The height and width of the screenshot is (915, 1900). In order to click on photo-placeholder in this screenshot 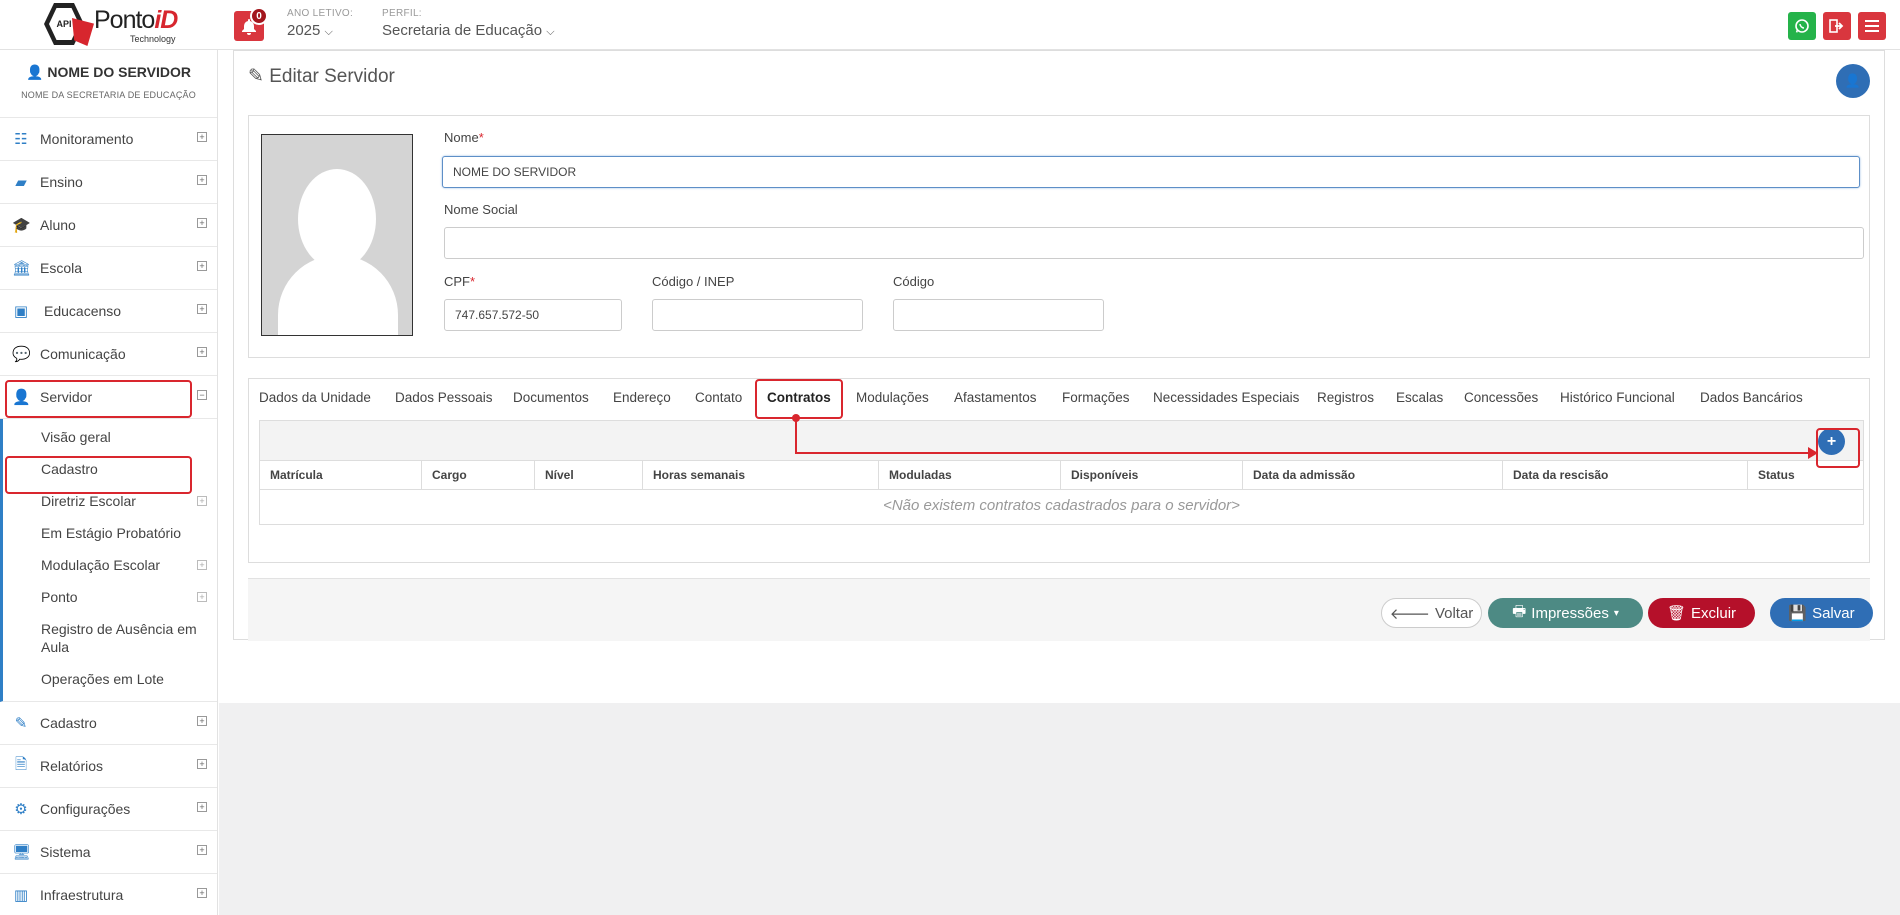, I will do `click(337, 235)`.